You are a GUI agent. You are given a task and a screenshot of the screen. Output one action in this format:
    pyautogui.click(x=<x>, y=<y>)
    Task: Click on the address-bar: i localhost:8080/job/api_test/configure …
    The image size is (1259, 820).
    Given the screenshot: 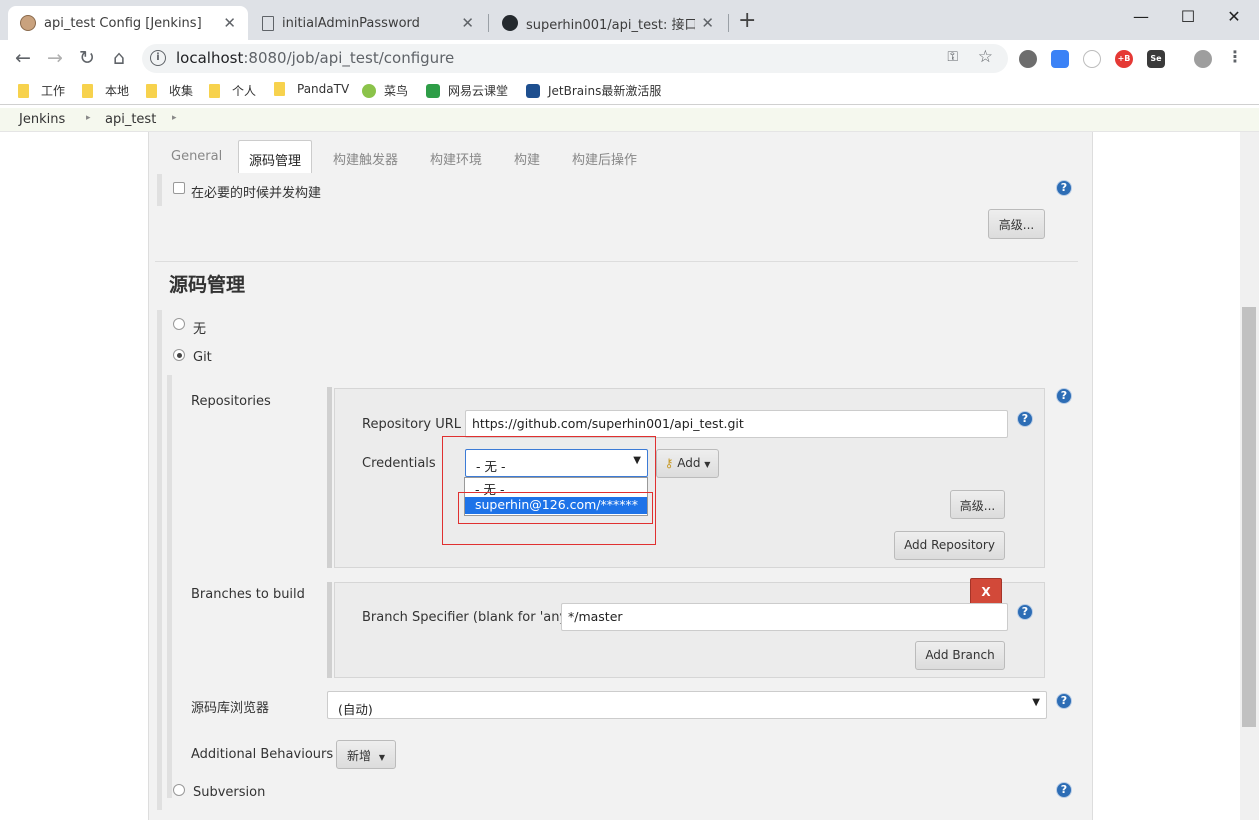 What is the action you would take?
    pyautogui.click(x=575, y=58)
    